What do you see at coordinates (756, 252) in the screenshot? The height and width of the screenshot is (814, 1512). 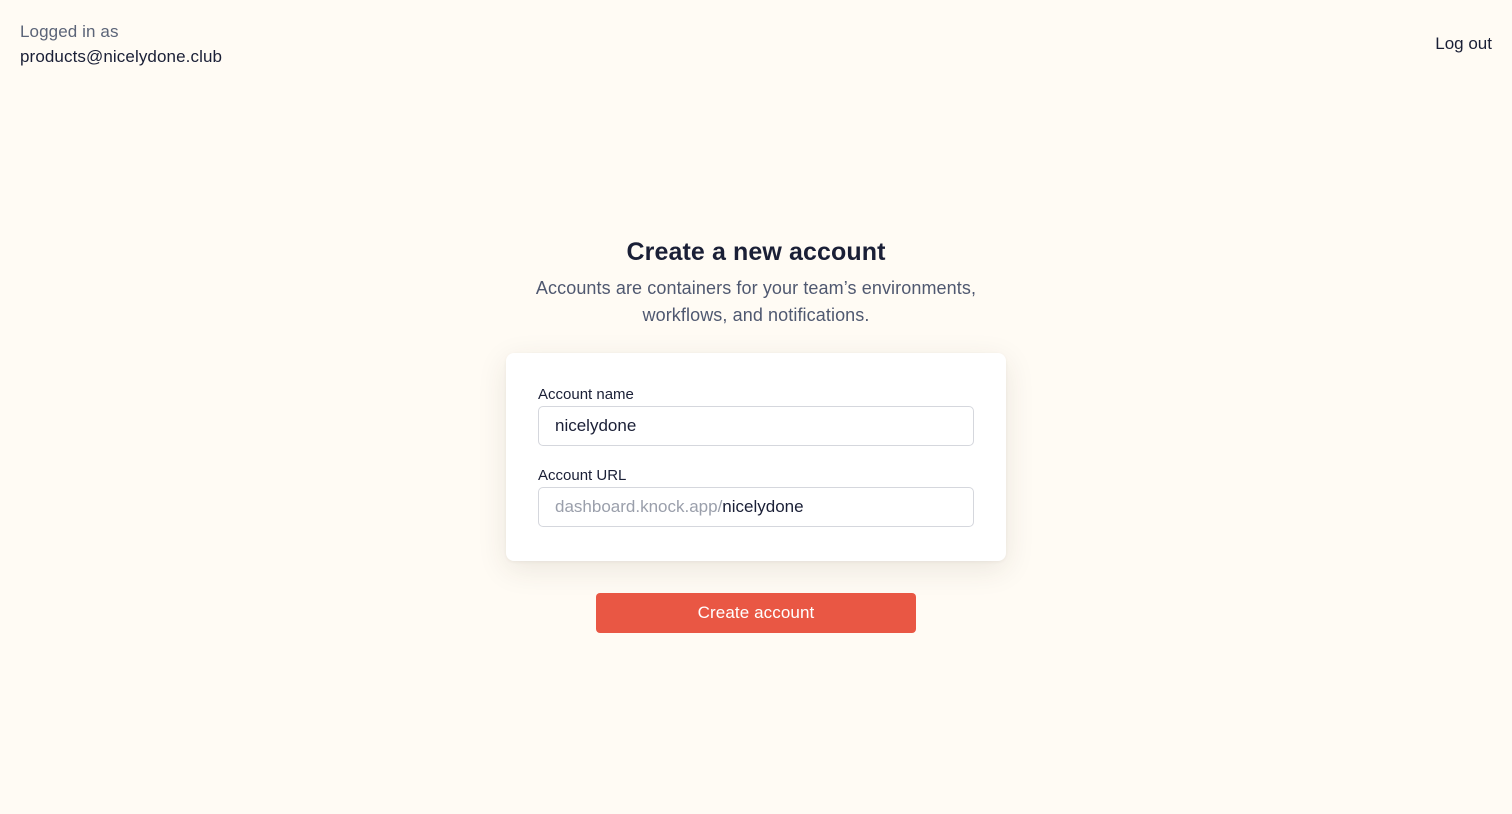 I see `page-title: Create a new account` at bounding box center [756, 252].